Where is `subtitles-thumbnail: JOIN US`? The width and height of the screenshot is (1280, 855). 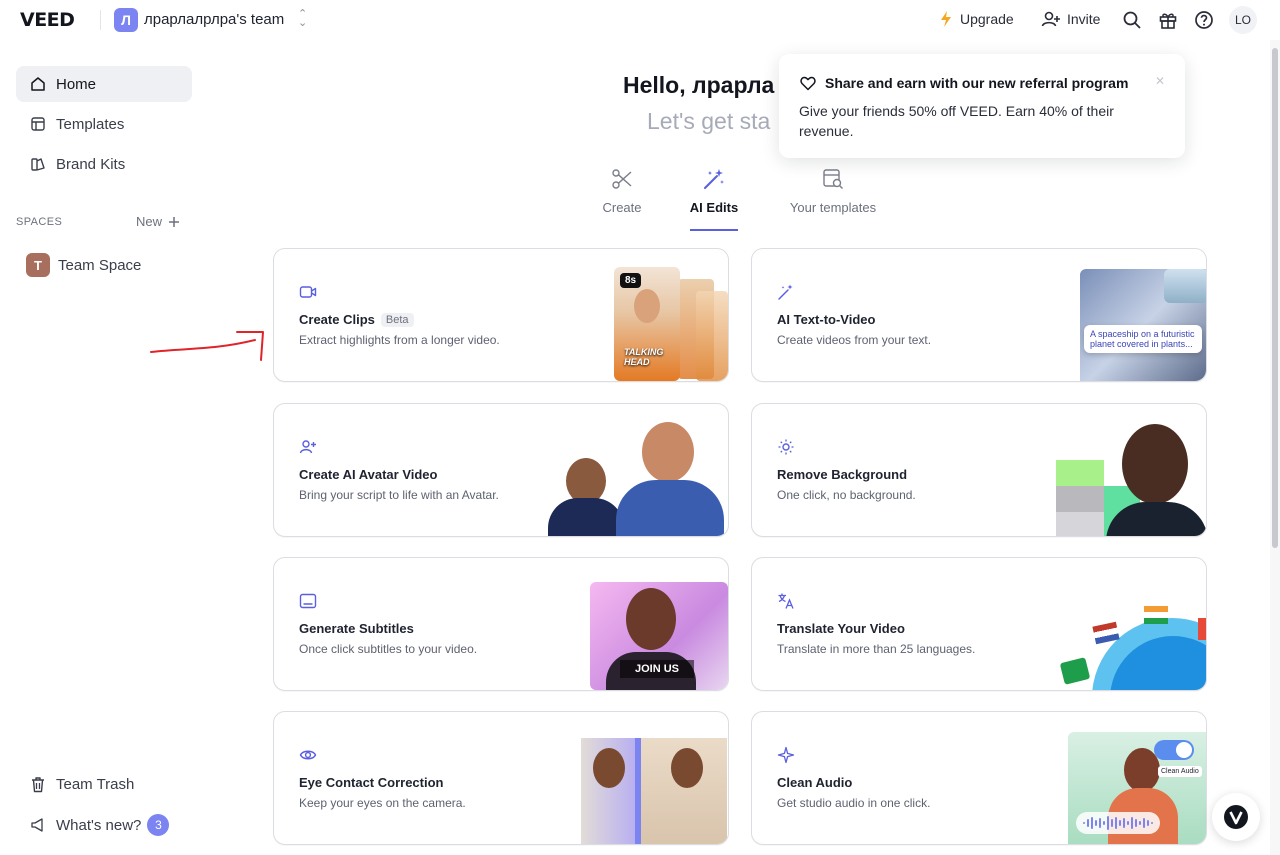 subtitles-thumbnail: JOIN US is located at coordinates (659, 636).